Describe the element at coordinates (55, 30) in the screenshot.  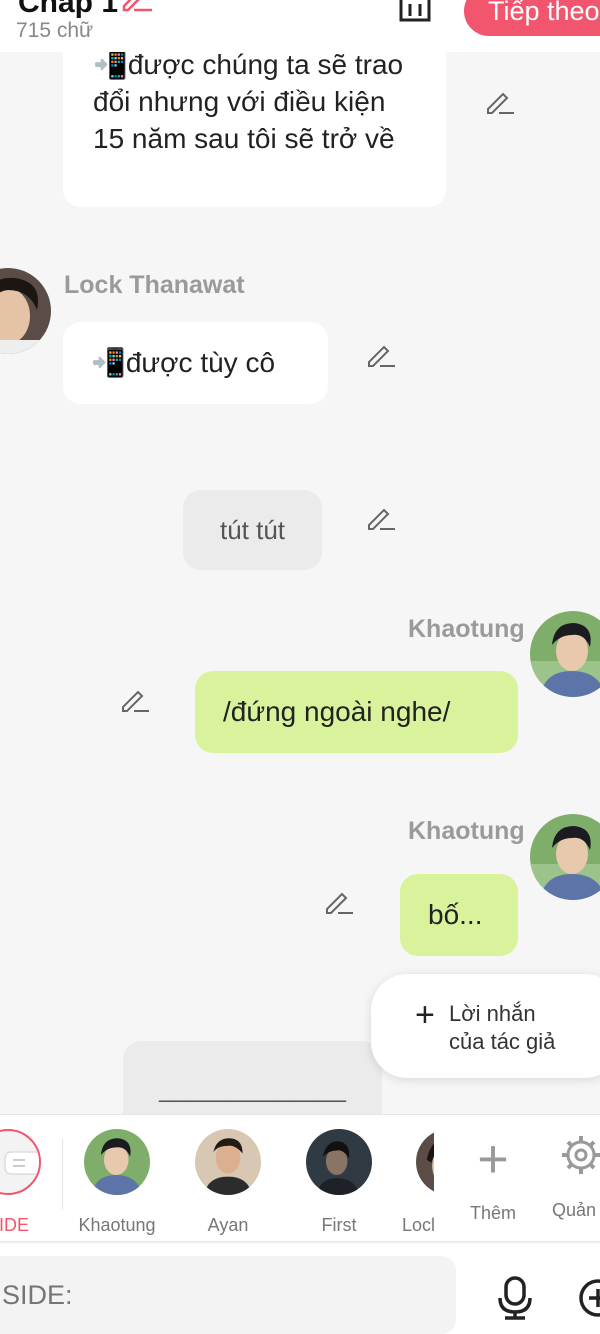
I see `word-count: 715 chữ` at that location.